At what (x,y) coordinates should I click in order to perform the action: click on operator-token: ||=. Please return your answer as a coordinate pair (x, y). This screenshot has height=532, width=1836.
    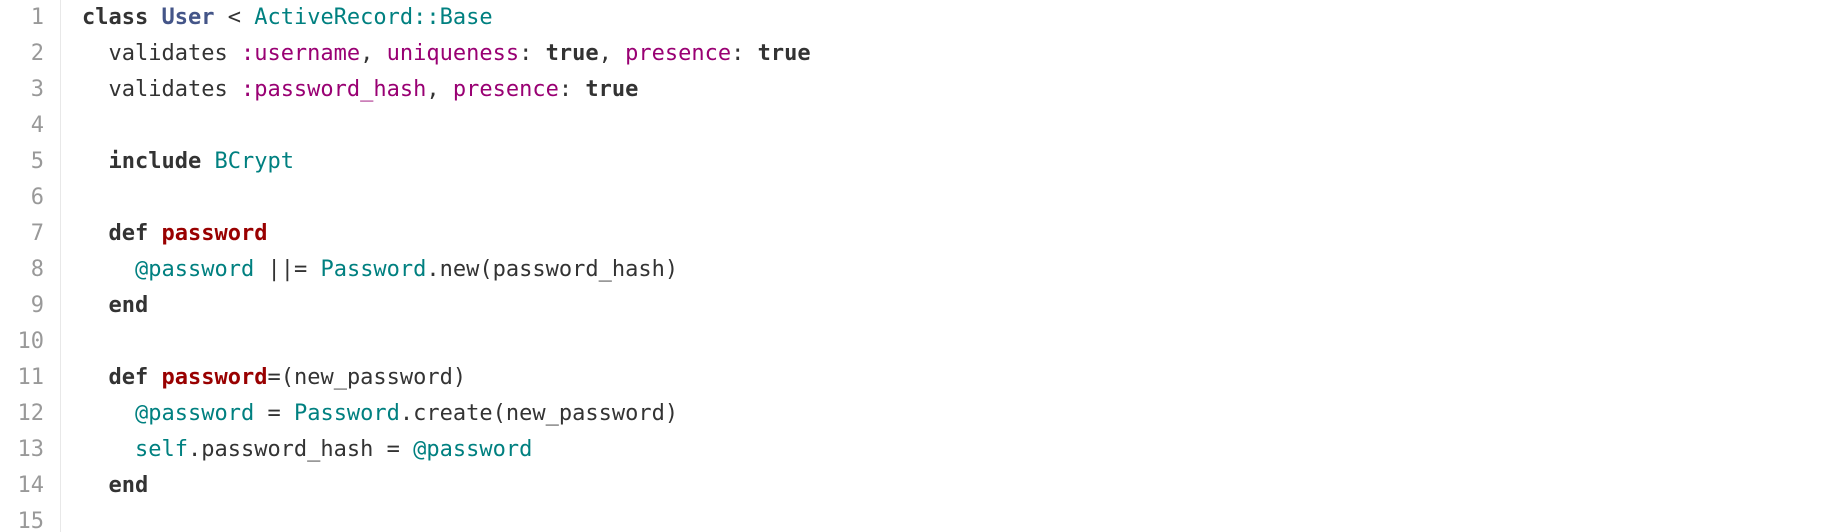
    Looking at the image, I should click on (287, 269).